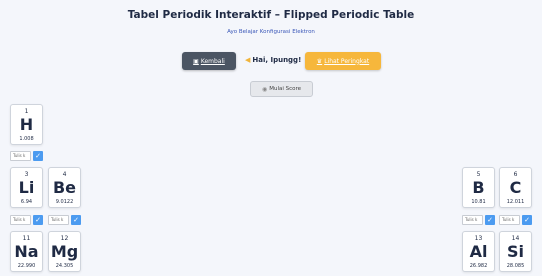 The image size is (542, 276). I want to click on view-ranking-label: Lihat Peringkat, so click(347, 61).